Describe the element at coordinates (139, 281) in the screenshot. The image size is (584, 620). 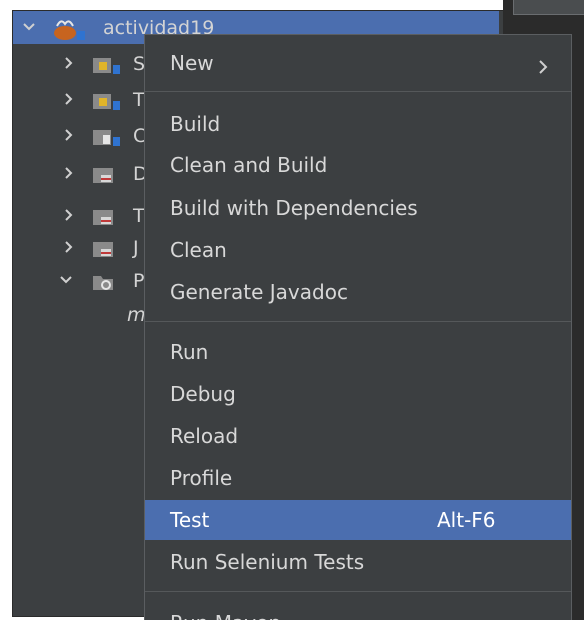
I see `tree-node-label: P` at that location.